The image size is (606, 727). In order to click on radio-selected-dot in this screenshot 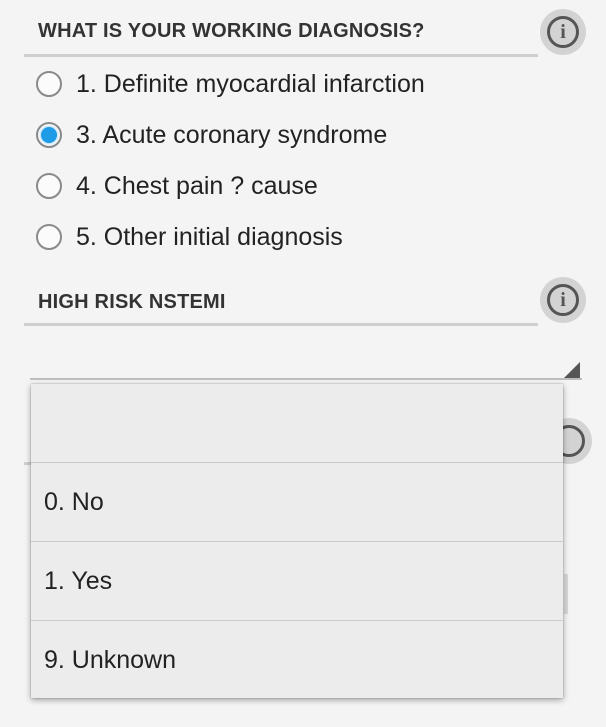, I will do `click(49, 135)`.